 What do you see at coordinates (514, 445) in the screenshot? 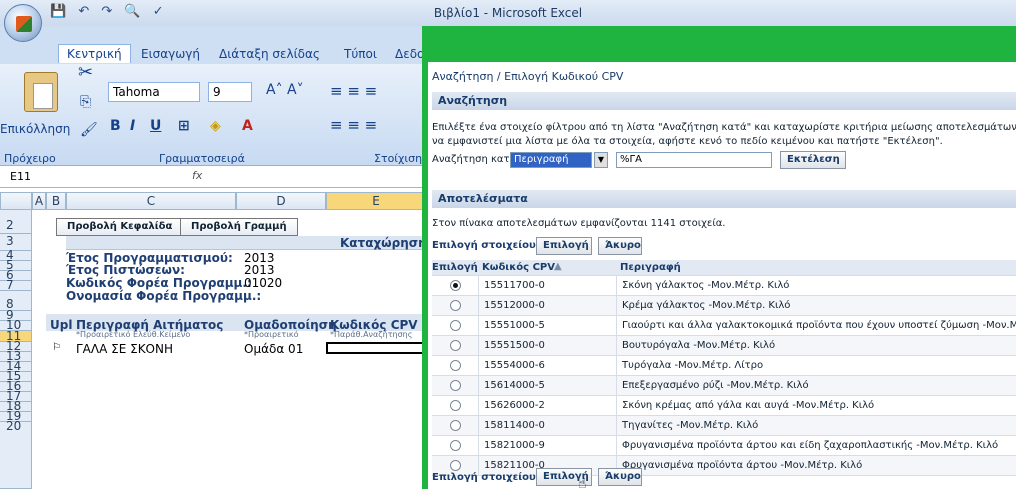
I see `row-cpv: 15821000-9` at bounding box center [514, 445].